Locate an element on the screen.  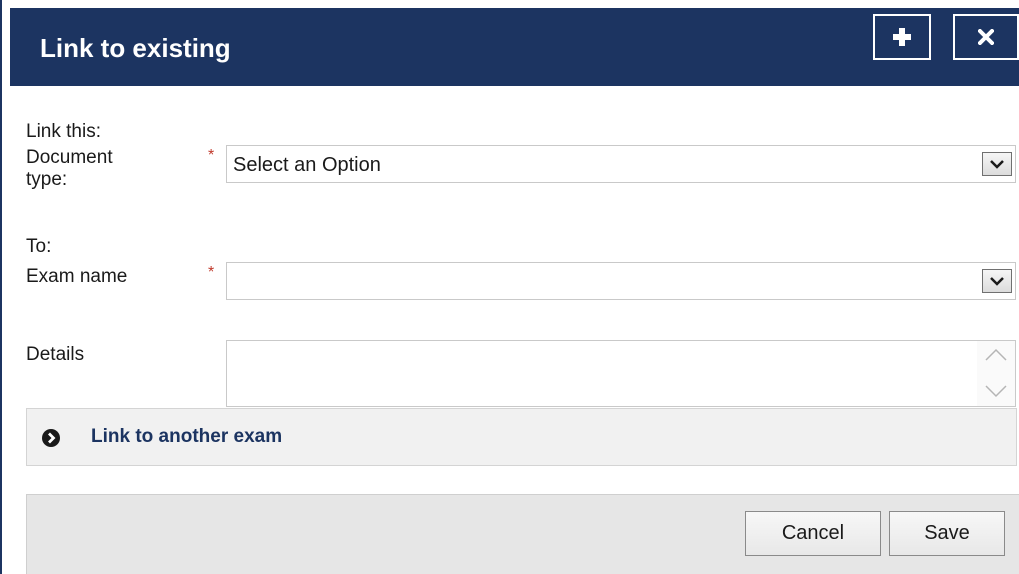
exam-name-required-marker: * is located at coordinates (211, 272).